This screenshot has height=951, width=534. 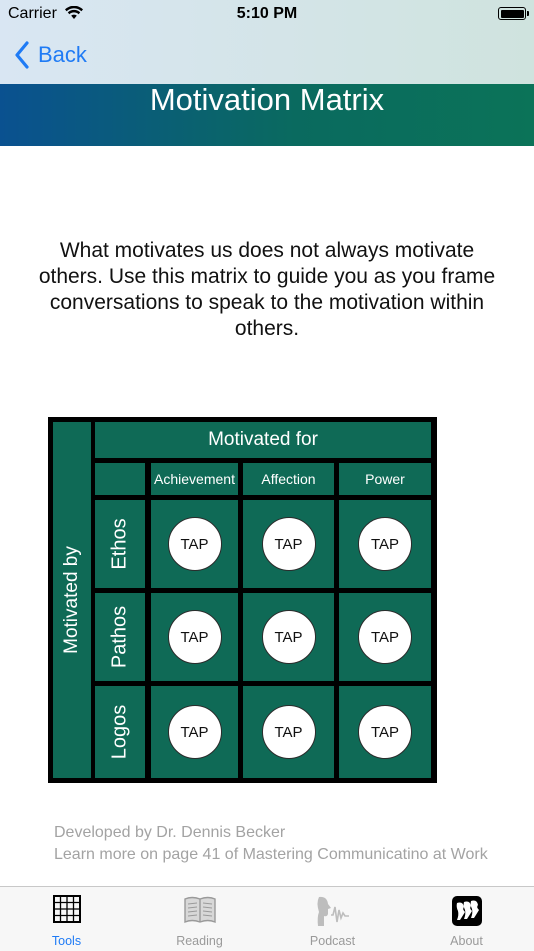 What do you see at coordinates (267, 99) in the screenshot?
I see `page-title: Motivation Matrix` at bounding box center [267, 99].